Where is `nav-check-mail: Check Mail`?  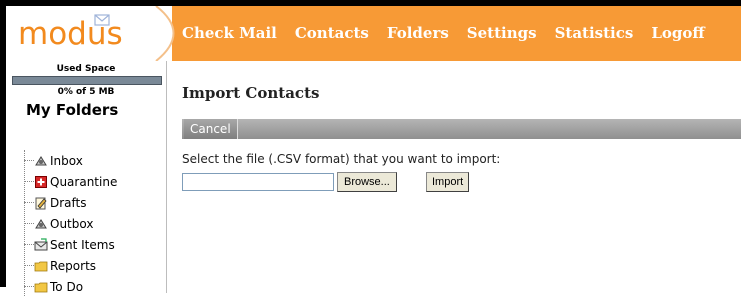
nav-check-mail: Check Mail is located at coordinates (229, 33).